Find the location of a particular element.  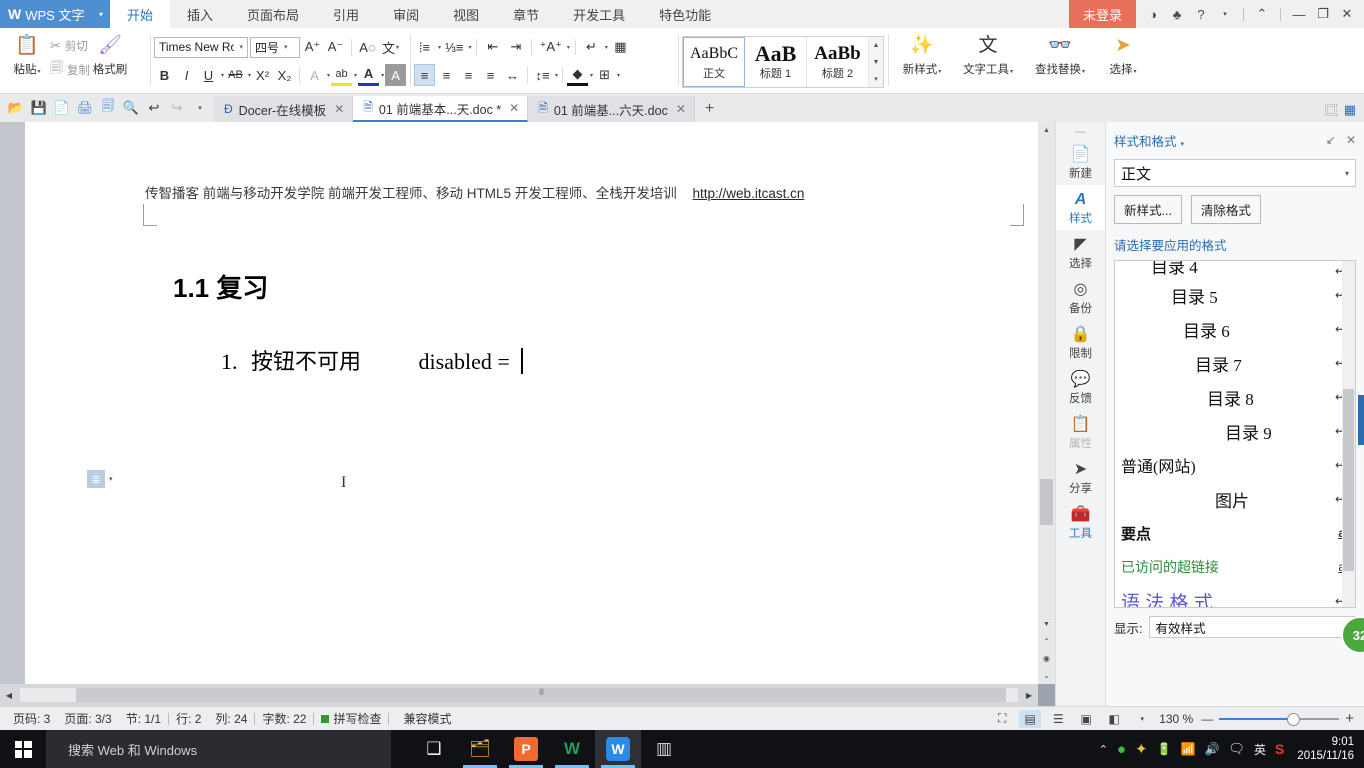

ime-icon: 英 is located at coordinates (1260, 749).